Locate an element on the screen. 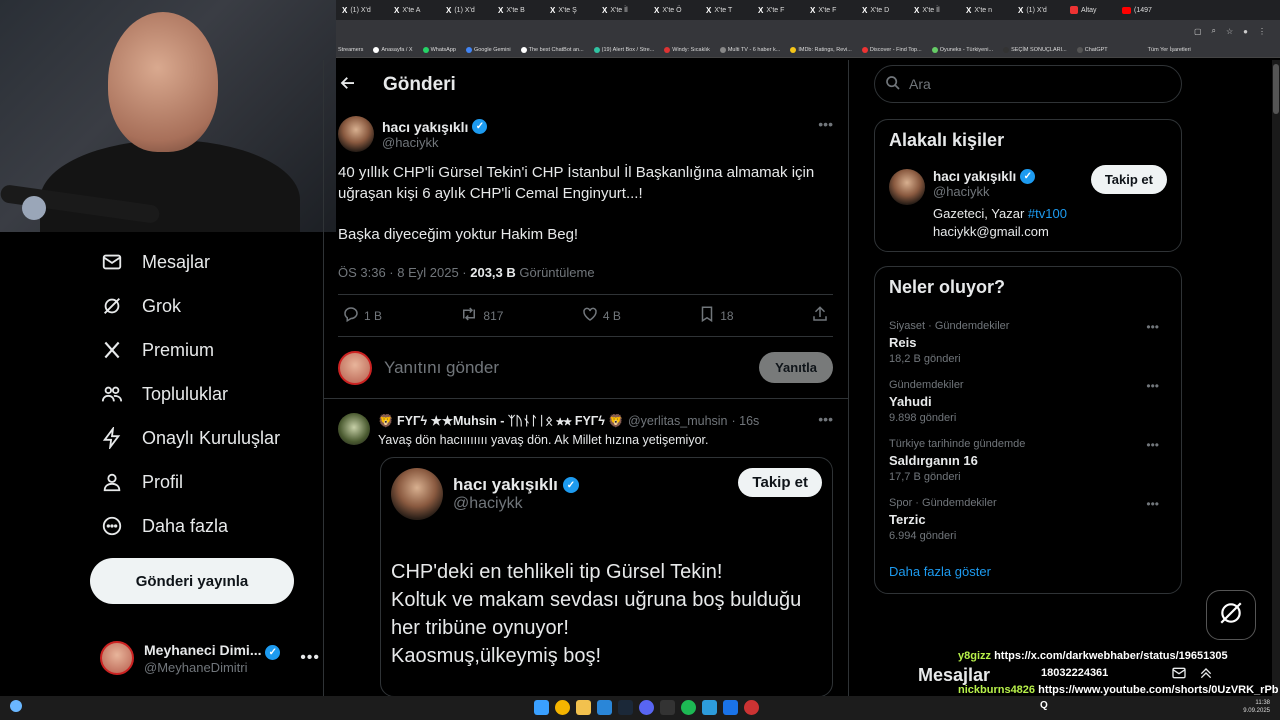 The height and width of the screenshot is (720, 1280). browser-tab: X X'te A is located at coordinates (414, 10).